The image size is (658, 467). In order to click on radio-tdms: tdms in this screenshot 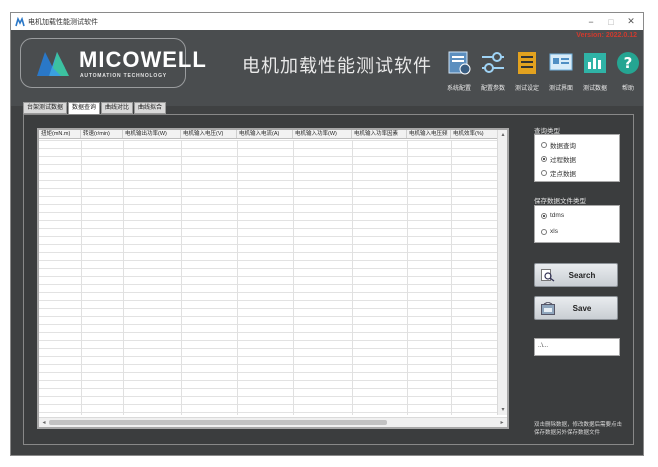, I will do `click(552, 215)`.